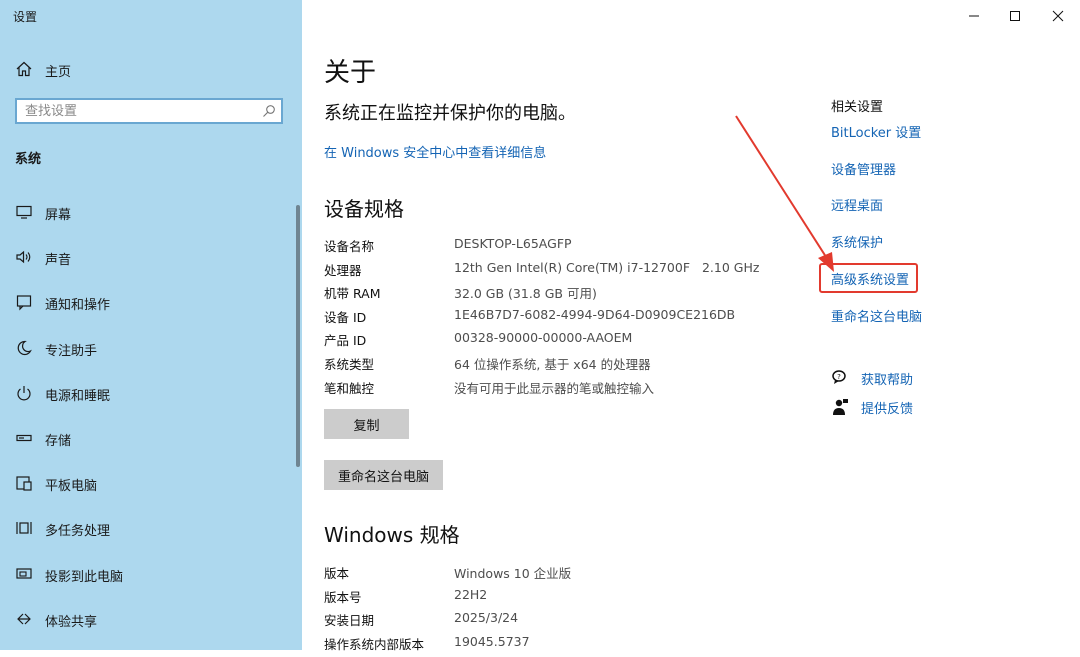 Image resolution: width=1080 pixels, height=657 pixels. What do you see at coordinates (513, 243) in the screenshot?
I see `spec-value: DESKTOP-L65AGFP` at bounding box center [513, 243].